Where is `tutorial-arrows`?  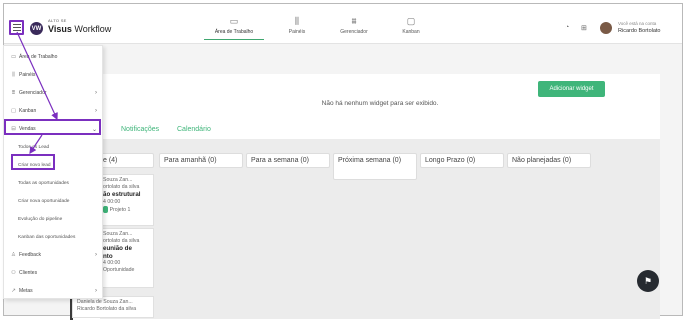 tutorial-arrows is located at coordinates (37, 92).